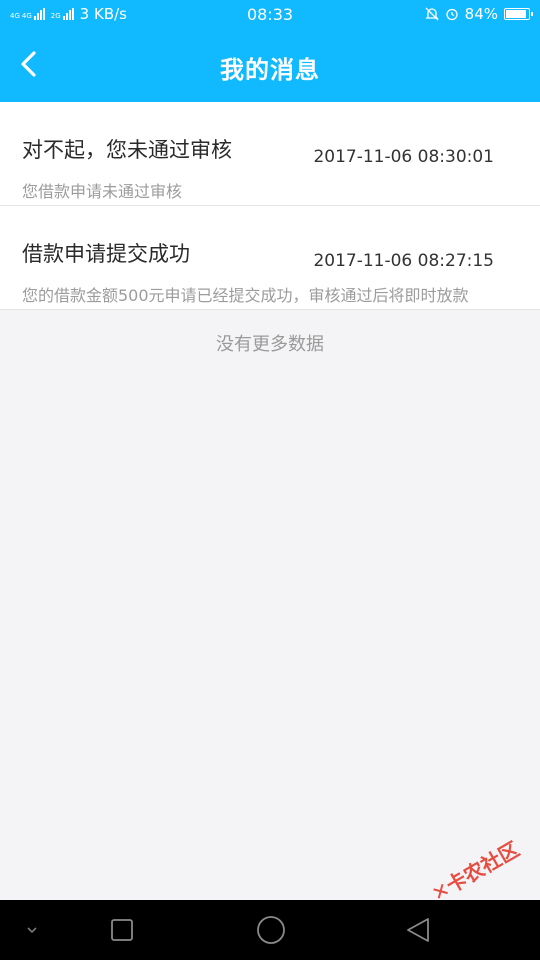 Image resolution: width=540 pixels, height=960 pixels. I want to click on status-right: 84%, so click(479, 14).